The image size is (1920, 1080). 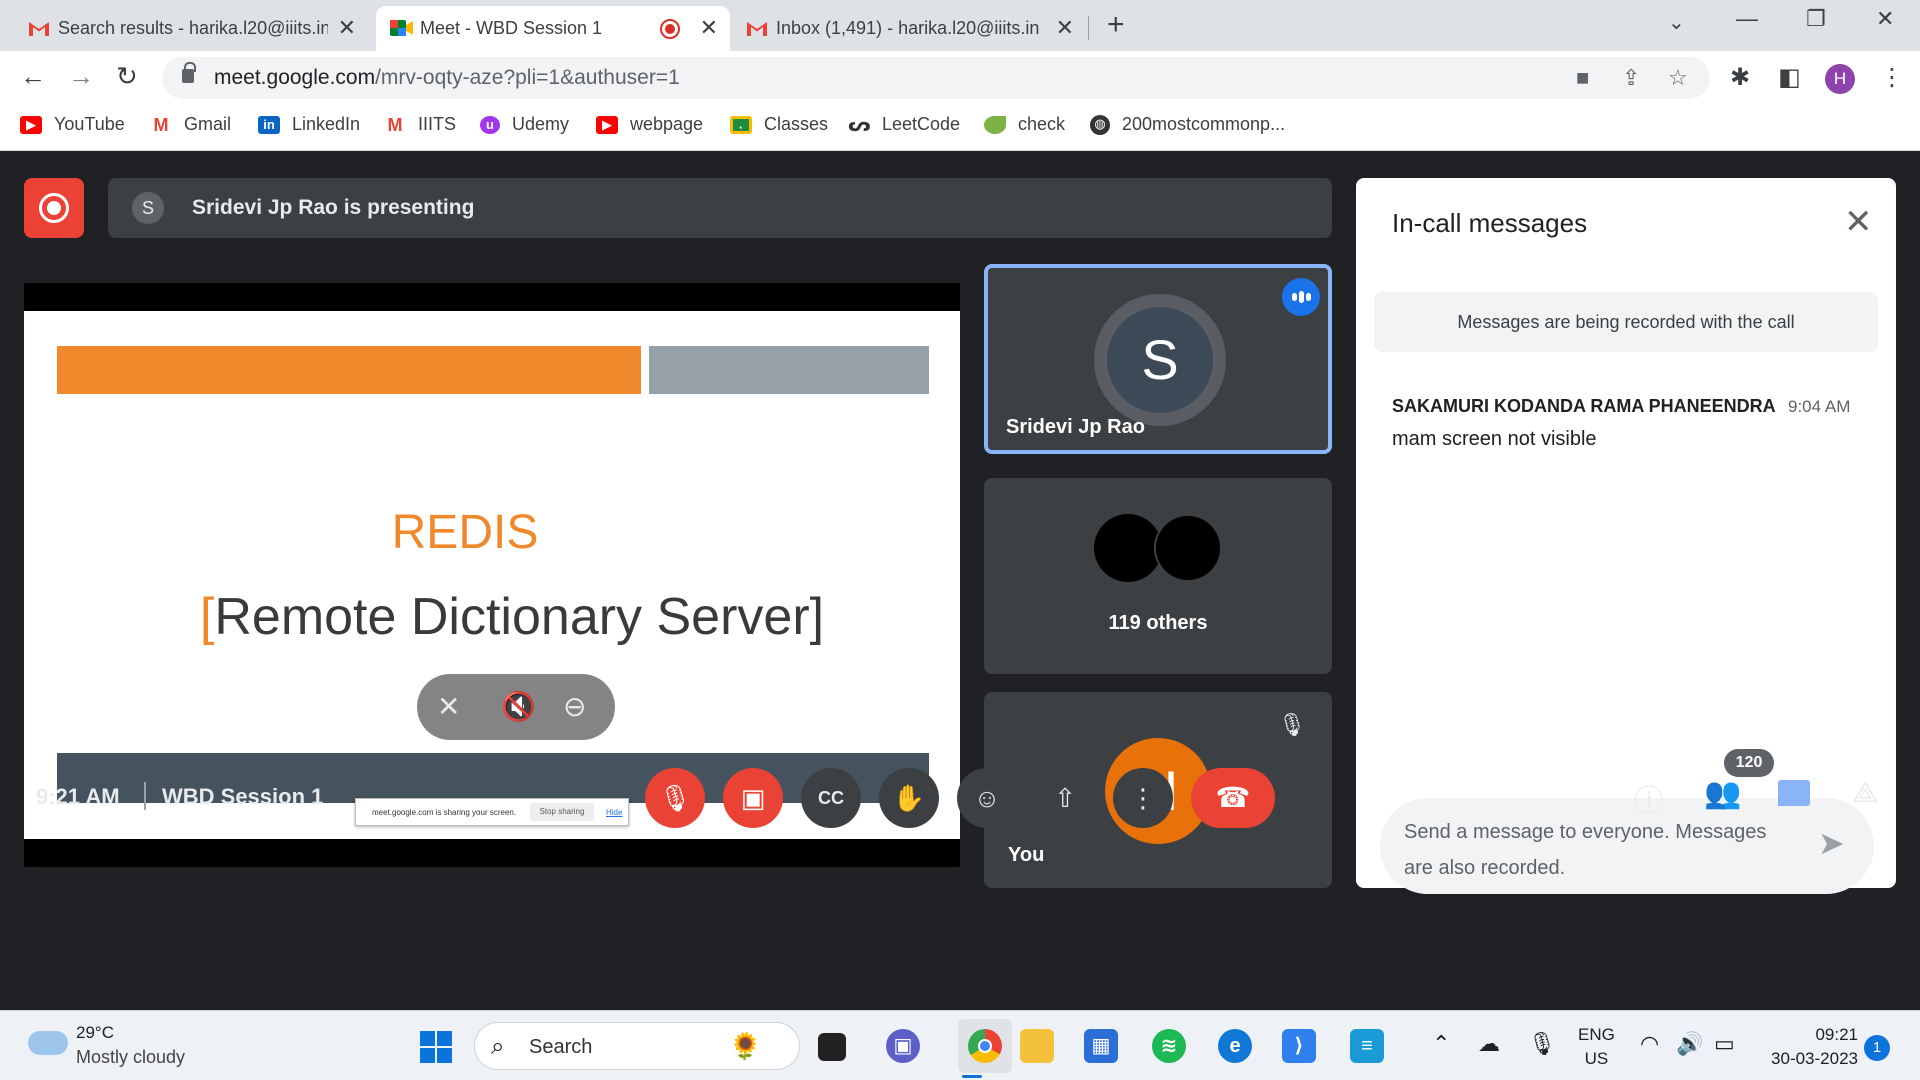 I want to click on bottom-divider, so click(x=145, y=796).